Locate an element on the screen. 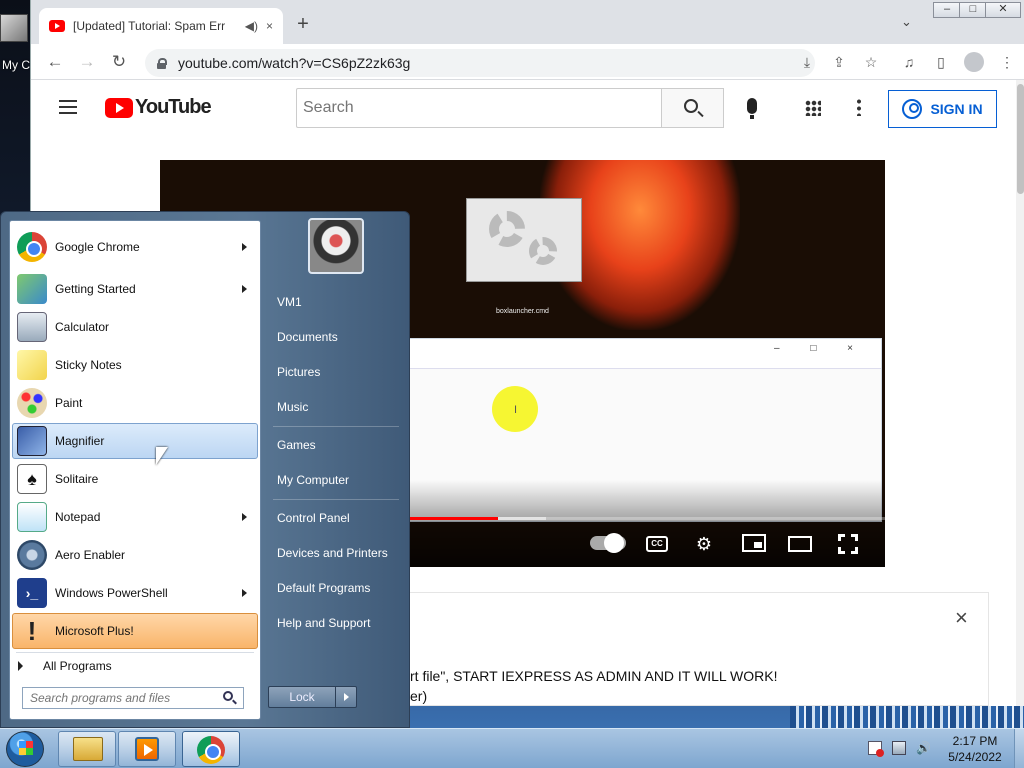 The height and width of the screenshot is (768, 1024). action-center-flag-icon is located at coordinates (876, 749).